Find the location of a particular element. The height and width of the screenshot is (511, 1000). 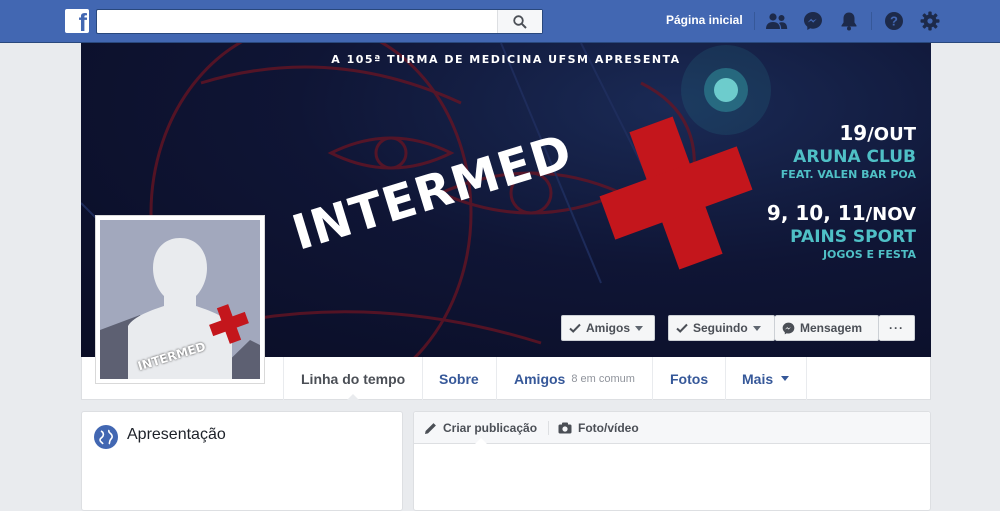

composer-tabs: Criar publicação Foto/vídeo is located at coordinates (672, 428).